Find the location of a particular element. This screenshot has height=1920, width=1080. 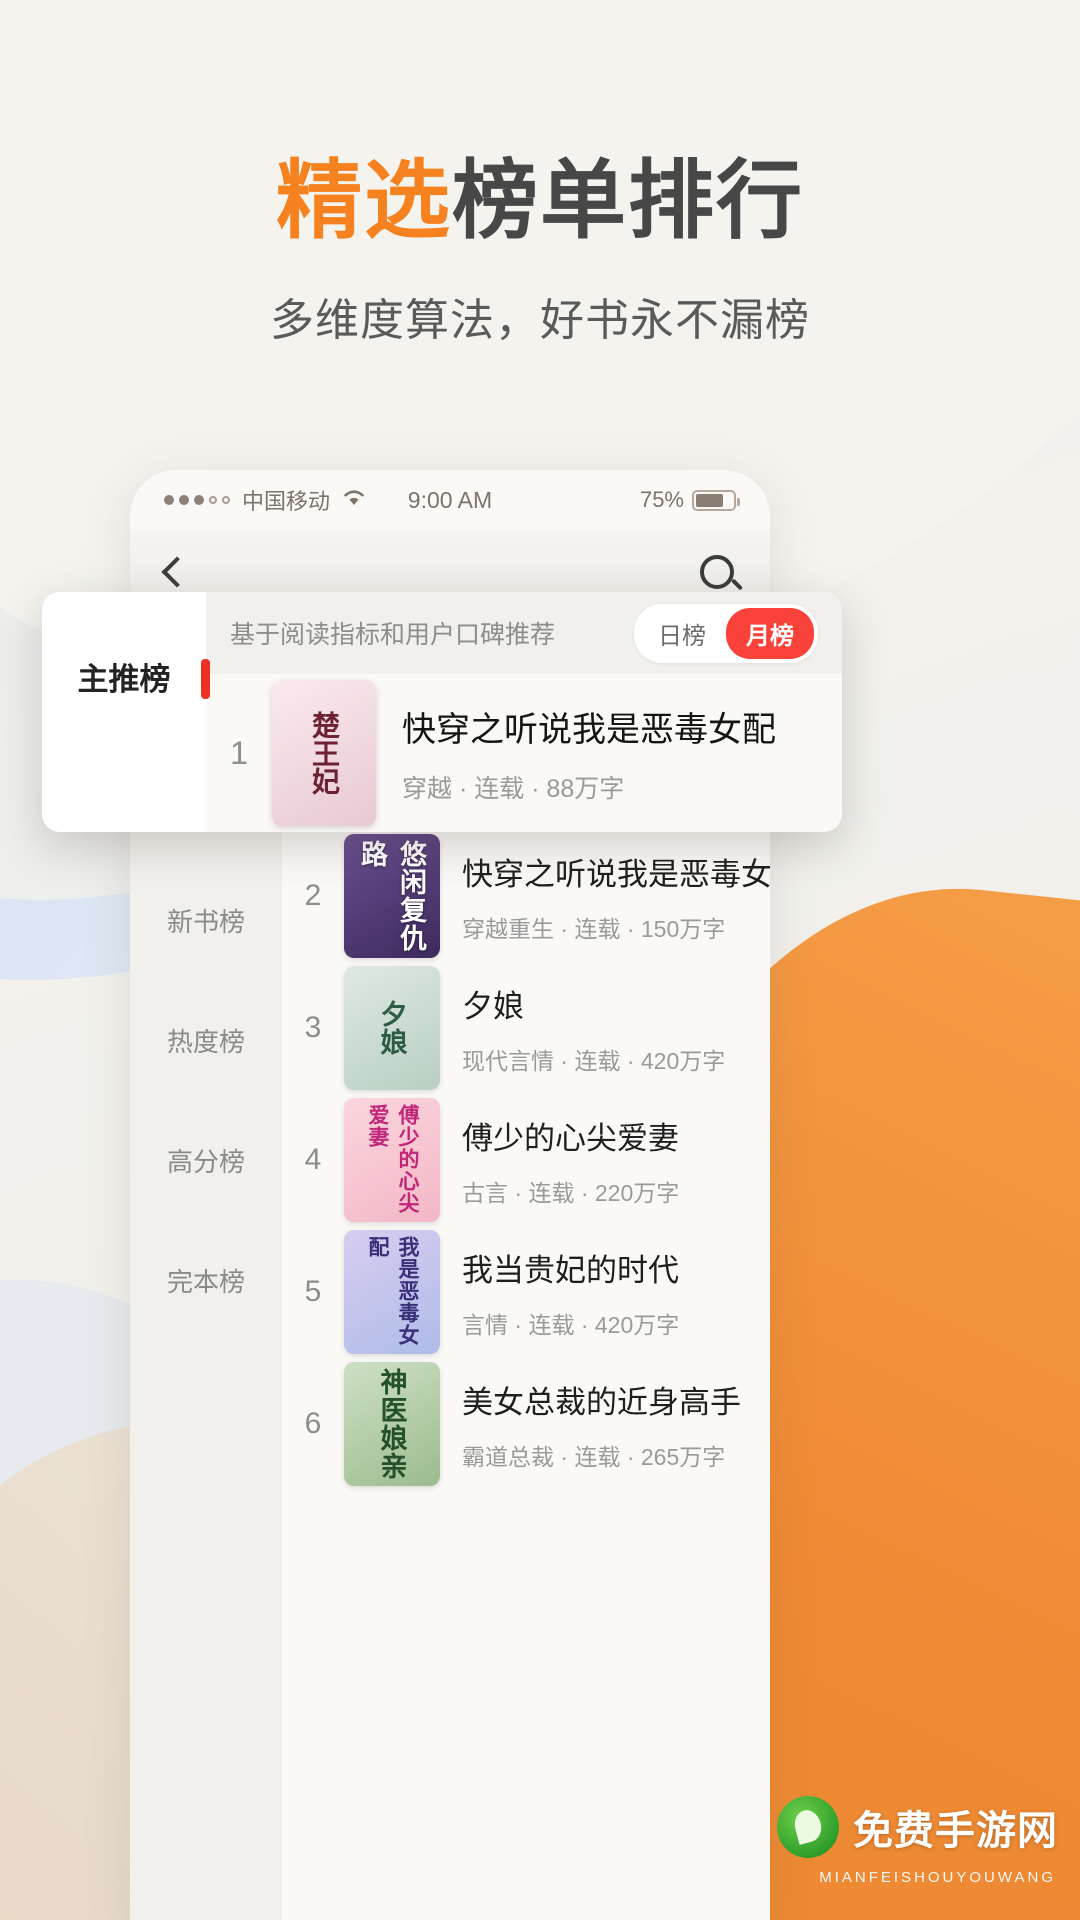

page-subtitle: 多维度算法，好书永不漏榜 is located at coordinates (540, 320).